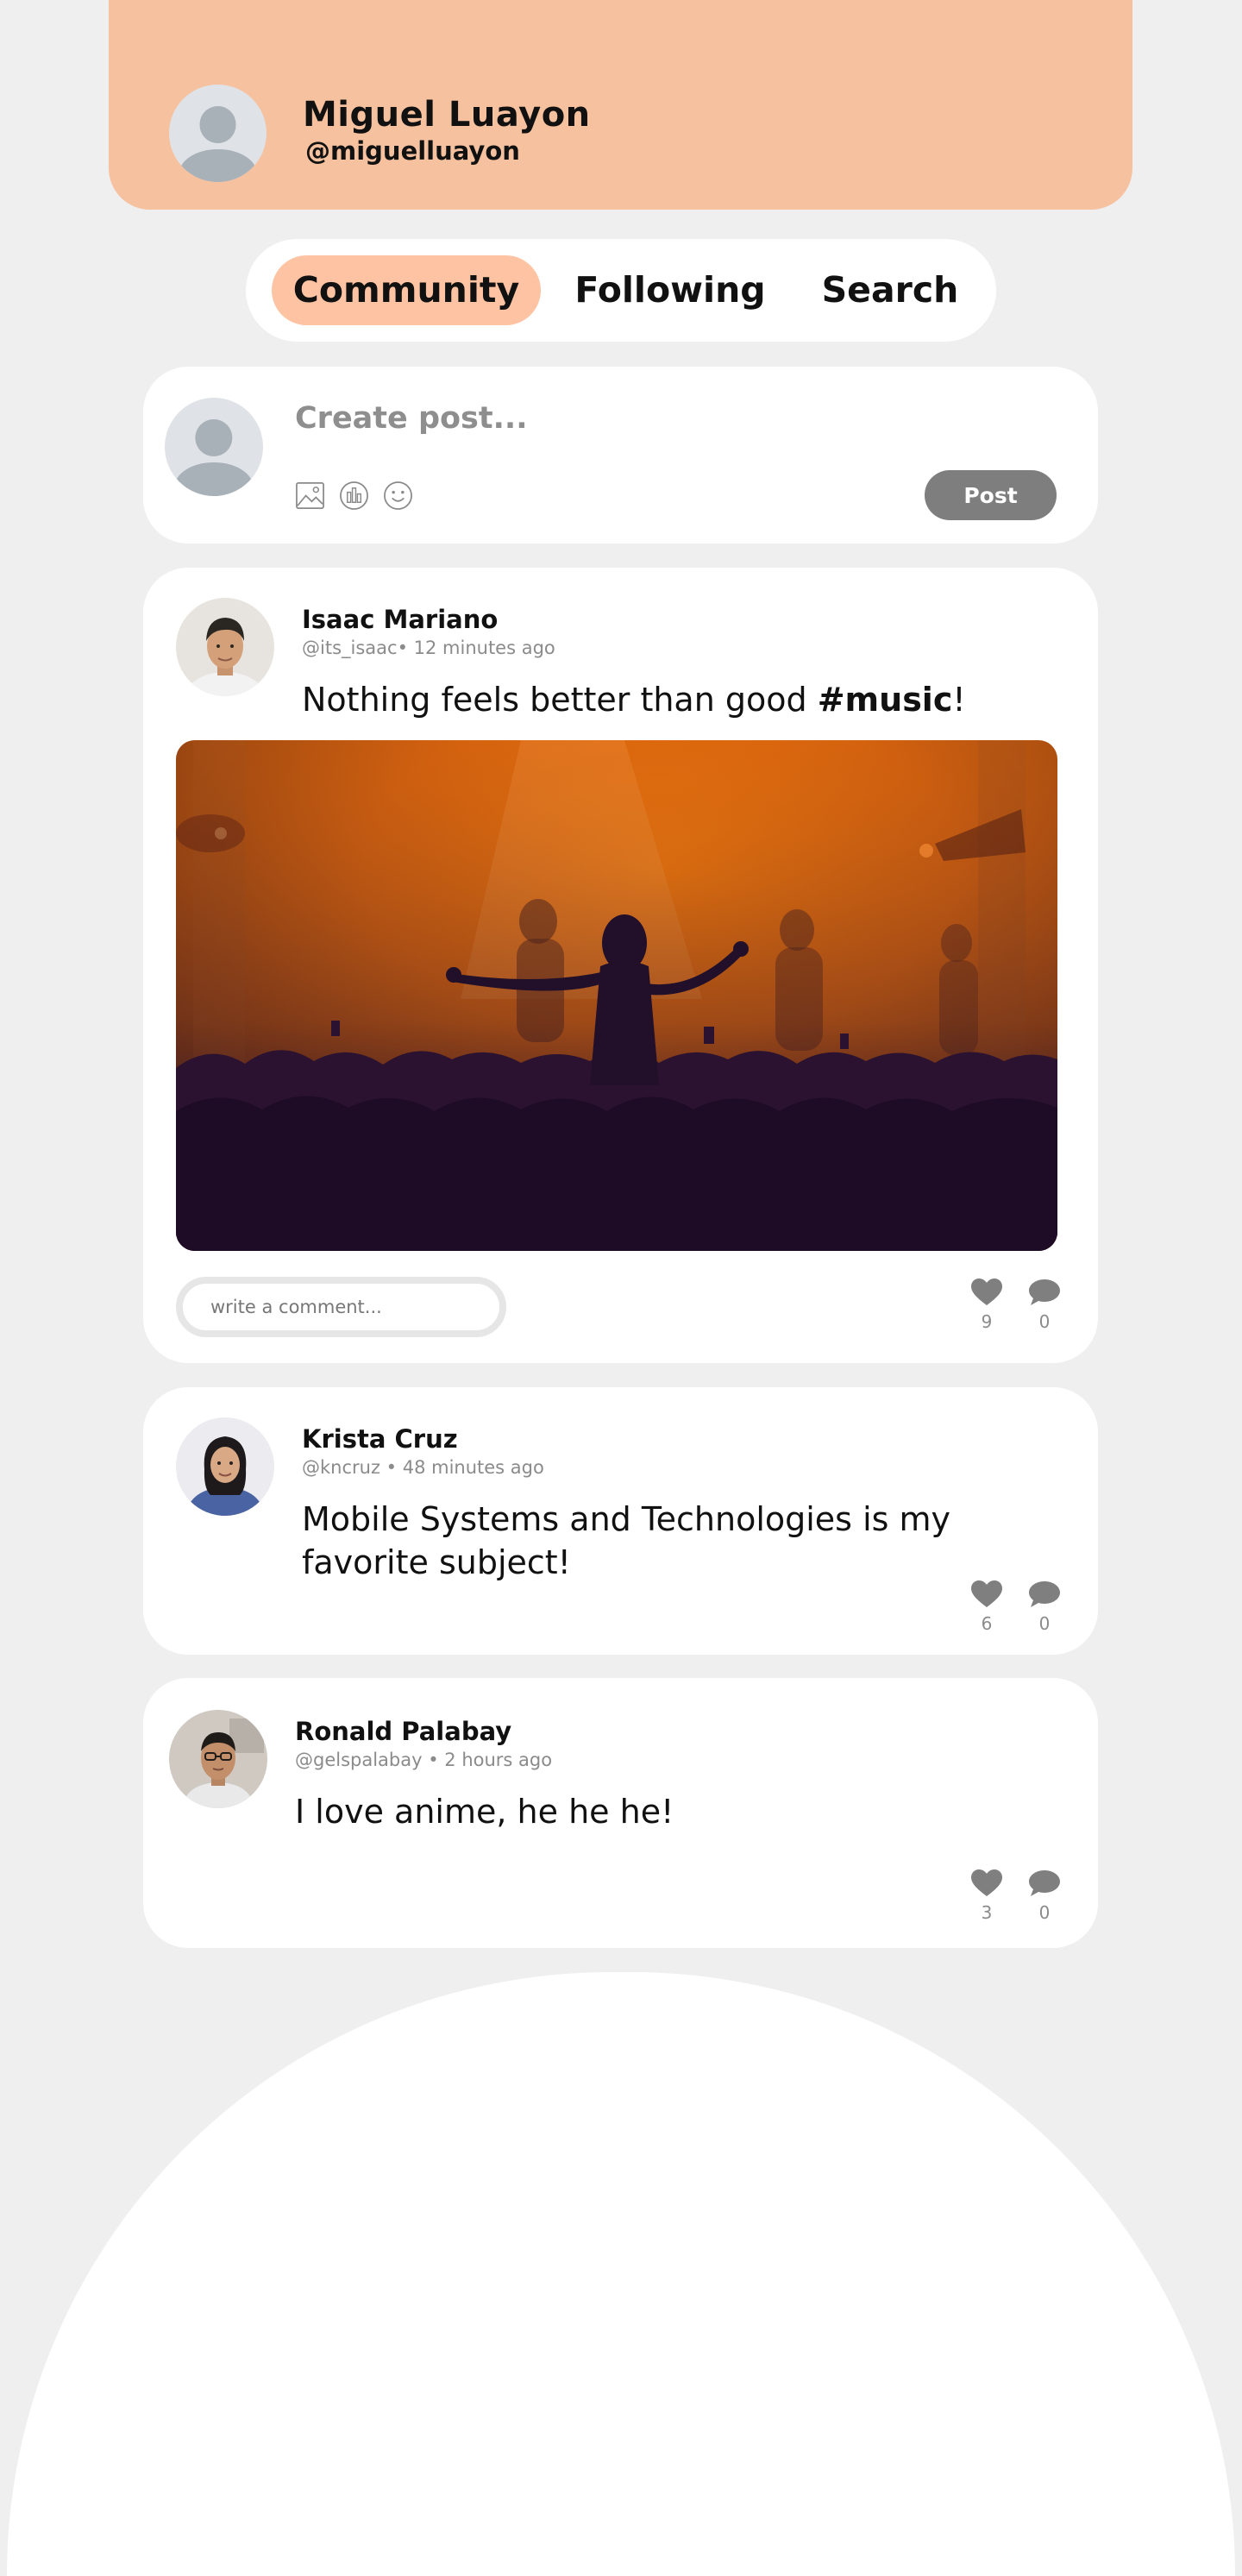 The height and width of the screenshot is (2576, 1242). What do you see at coordinates (987, 1305) in the screenshot?
I see `like-button: 9` at bounding box center [987, 1305].